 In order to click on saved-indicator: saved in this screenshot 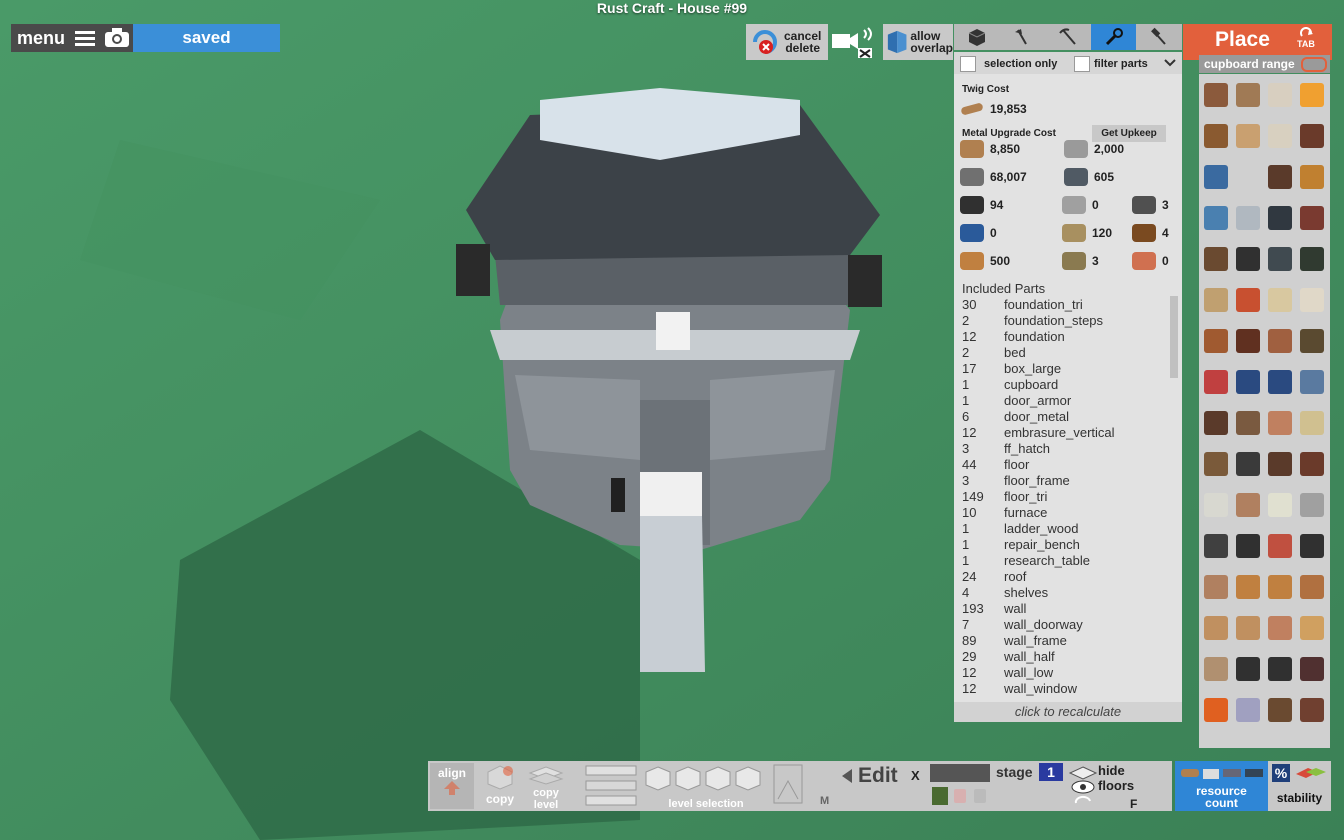, I will do `click(206, 38)`.